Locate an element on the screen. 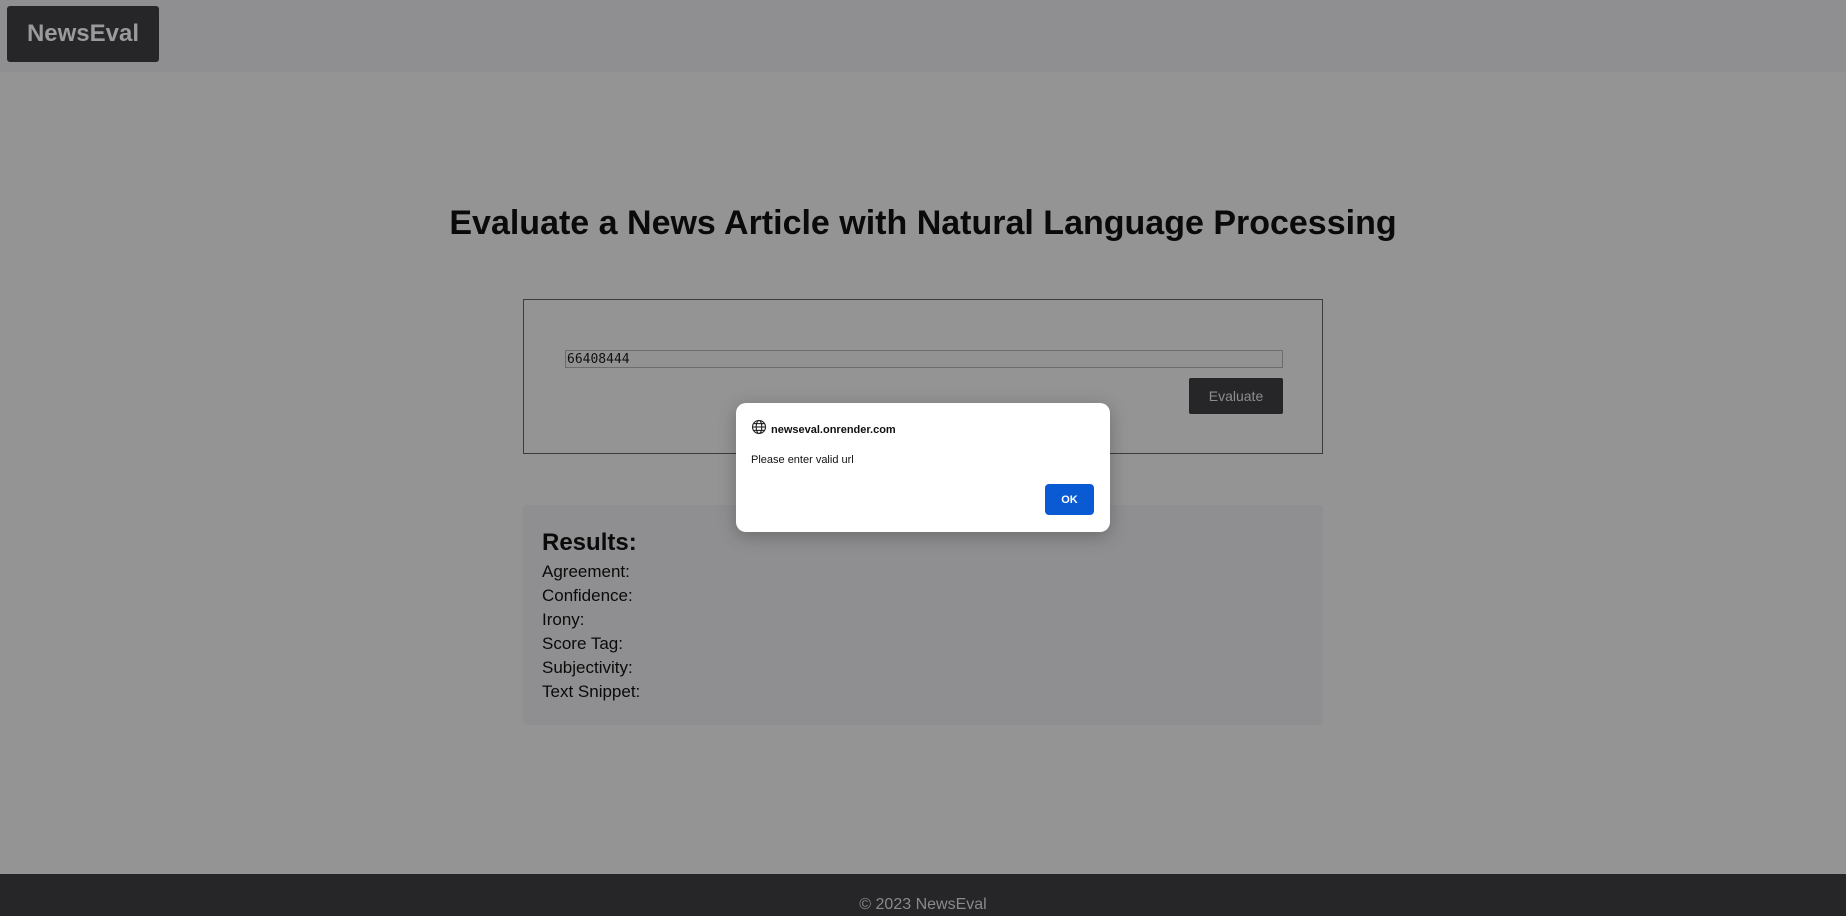  globe-icon is located at coordinates (759, 429).